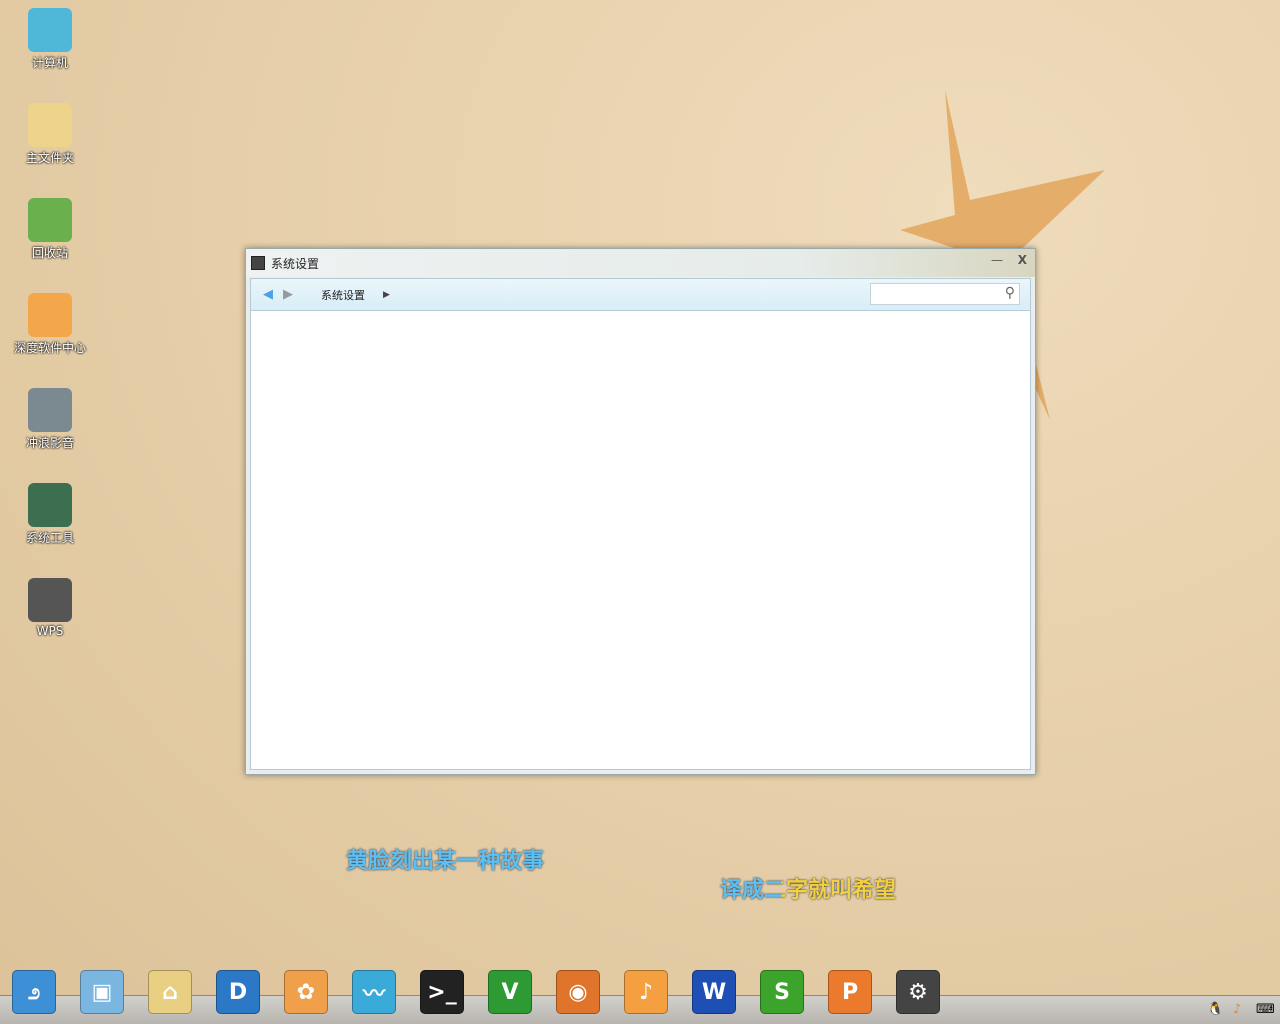 The width and height of the screenshot is (1280, 1024). Describe the element at coordinates (49, 63) in the screenshot. I see `desktop-icon-label: 计算机` at that location.